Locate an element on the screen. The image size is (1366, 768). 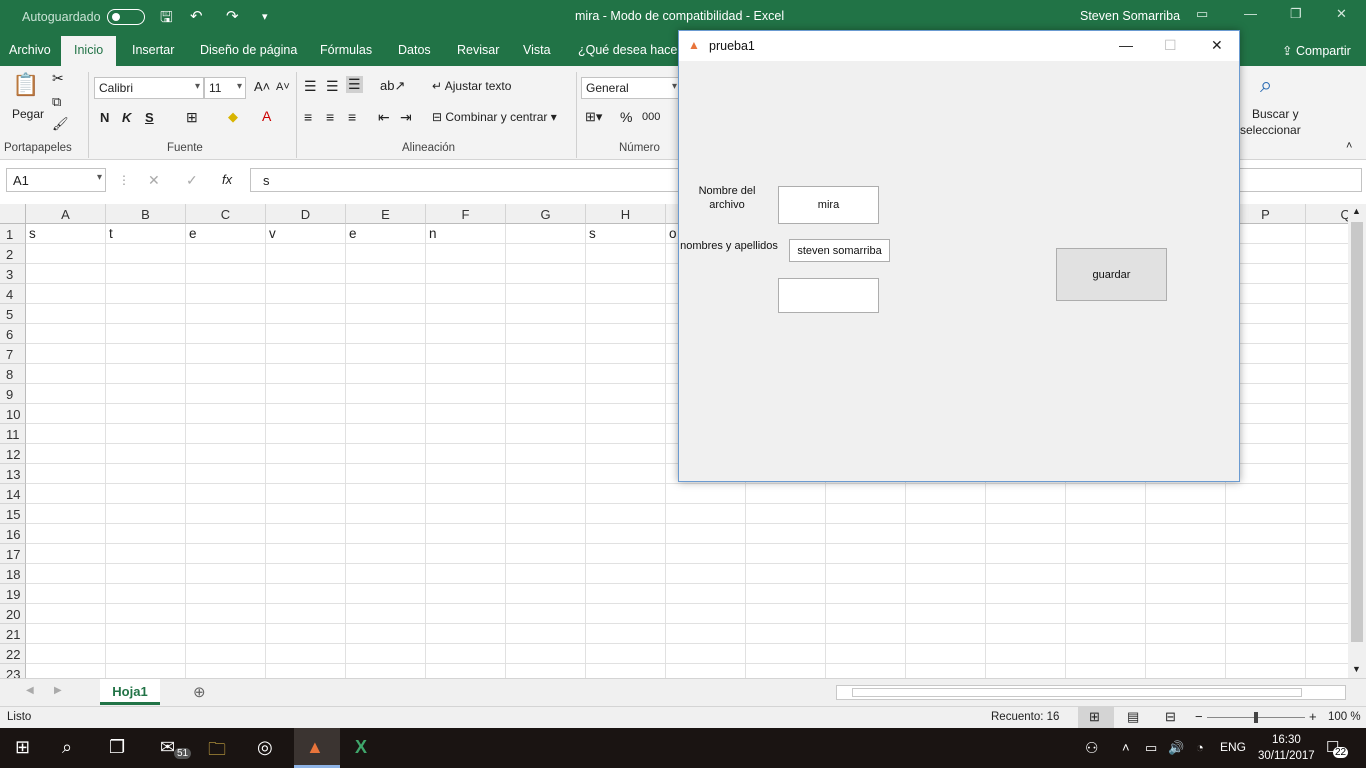
horizontal-scrollbar is located at coordinates (1091, 692).